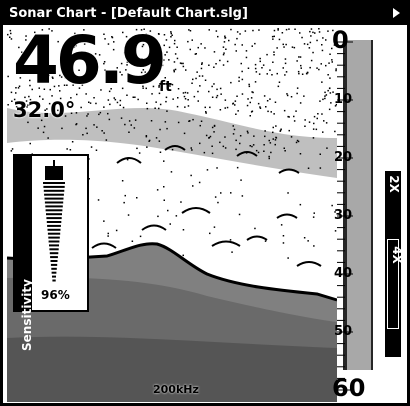  Describe the element at coordinates (396, 255) in the screenshot. I see `zoom-4x-label: 4X` at that location.